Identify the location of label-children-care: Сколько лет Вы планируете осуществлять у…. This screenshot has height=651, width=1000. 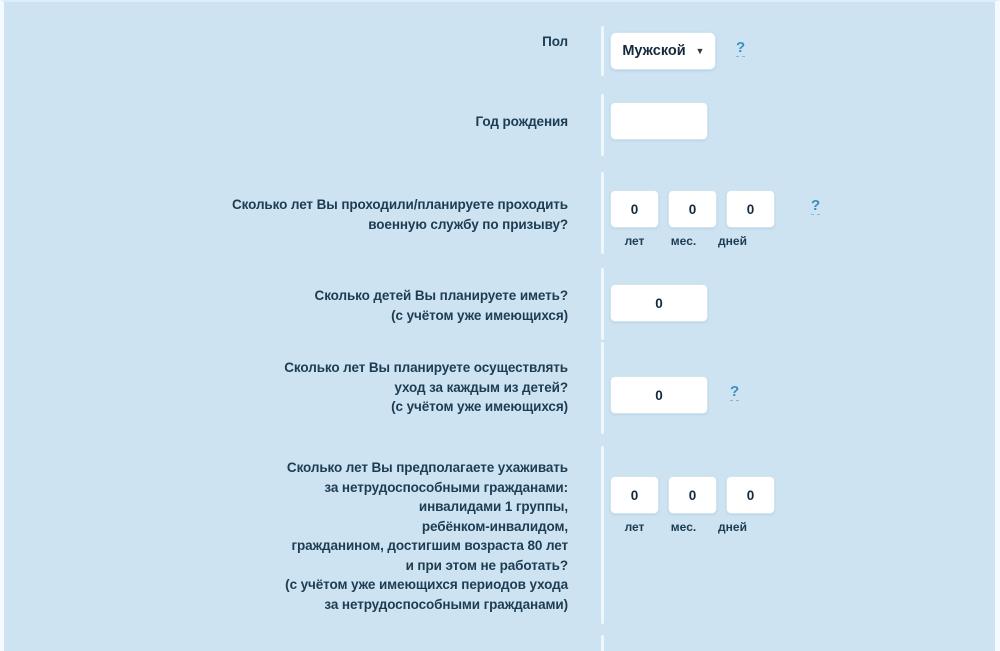
(295, 385).